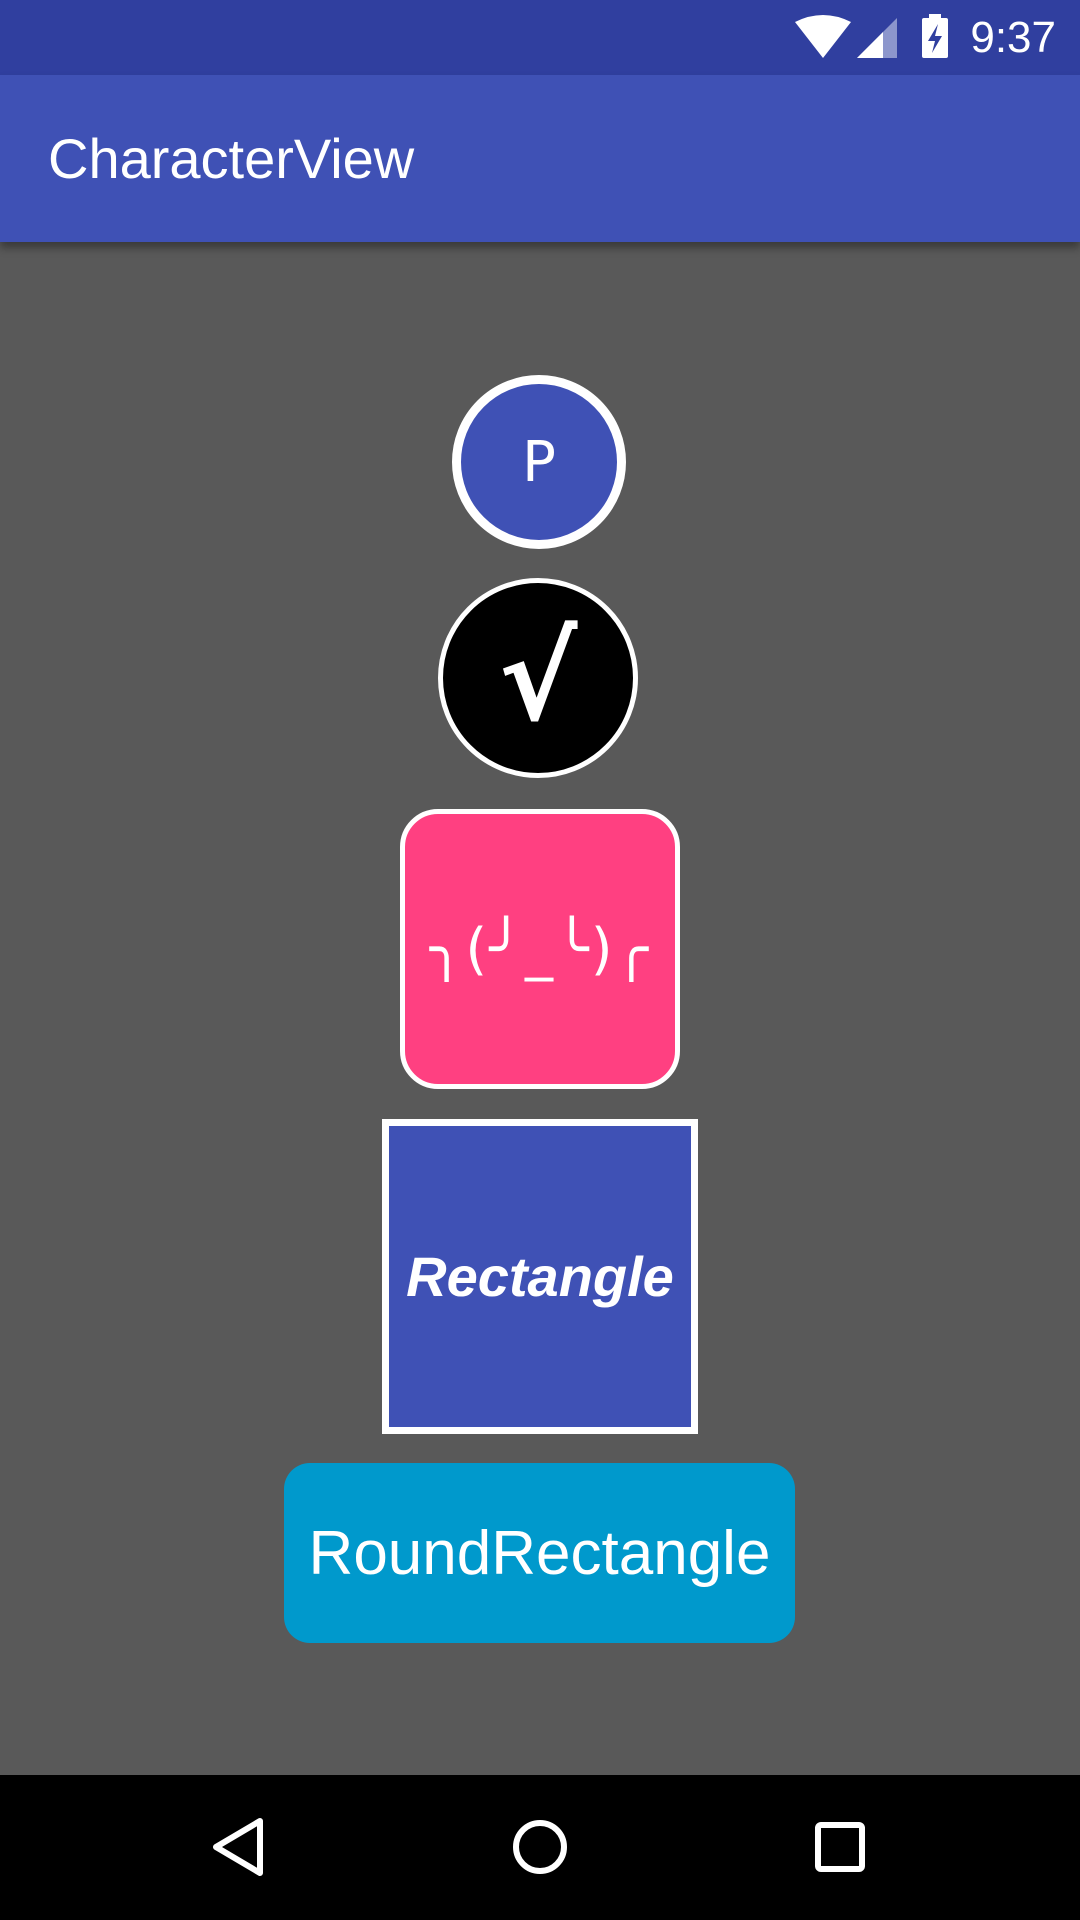 Image resolution: width=1080 pixels, height=1920 pixels. I want to click on wifi-icon, so click(823, 36).